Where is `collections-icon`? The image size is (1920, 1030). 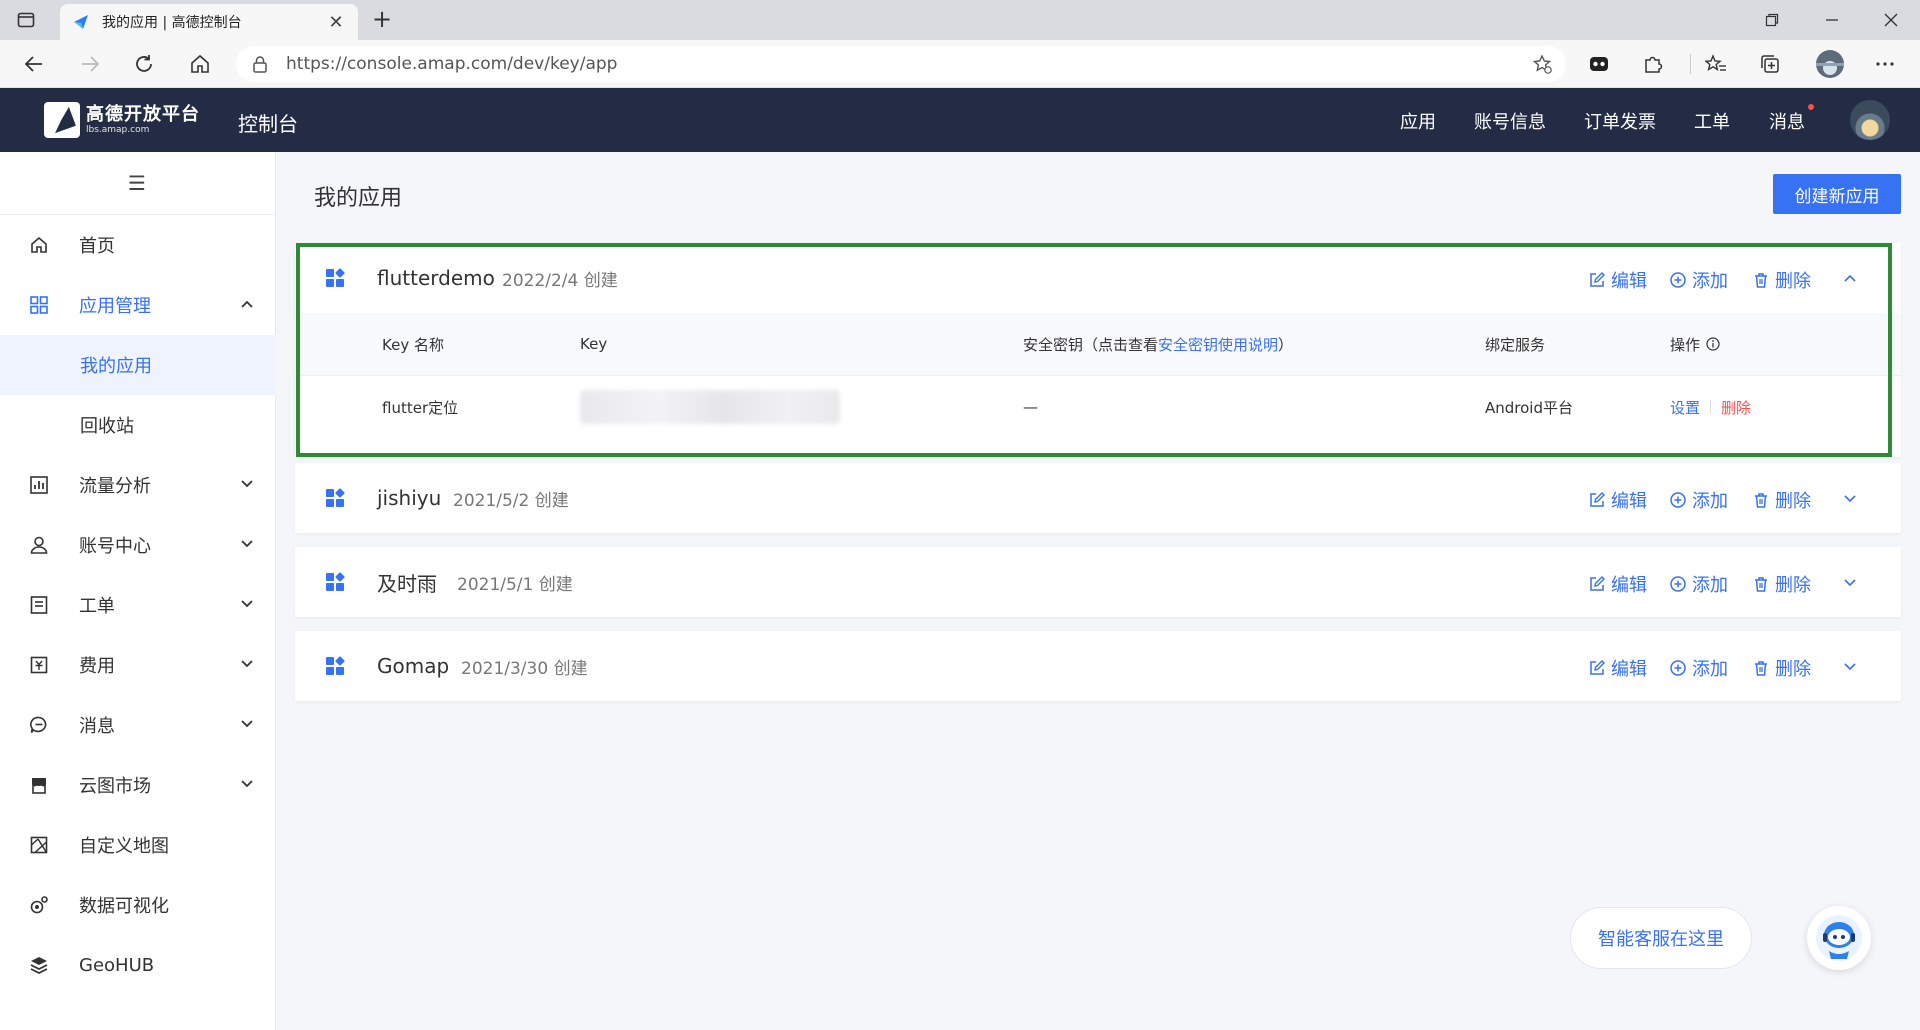 collections-icon is located at coordinates (1770, 64).